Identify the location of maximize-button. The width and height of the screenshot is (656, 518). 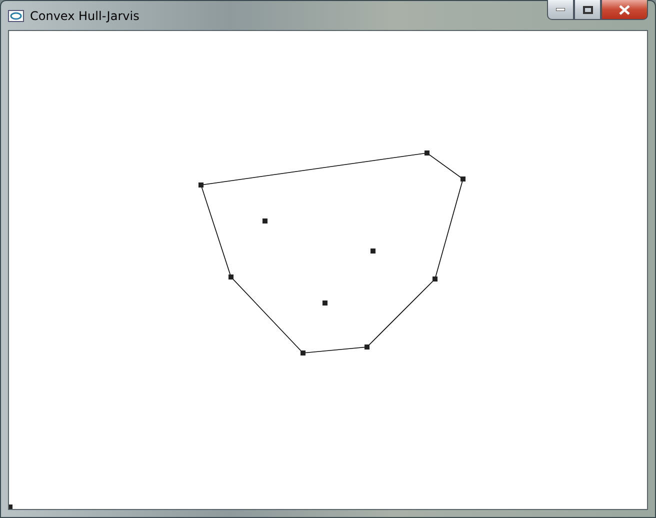
(587, 10).